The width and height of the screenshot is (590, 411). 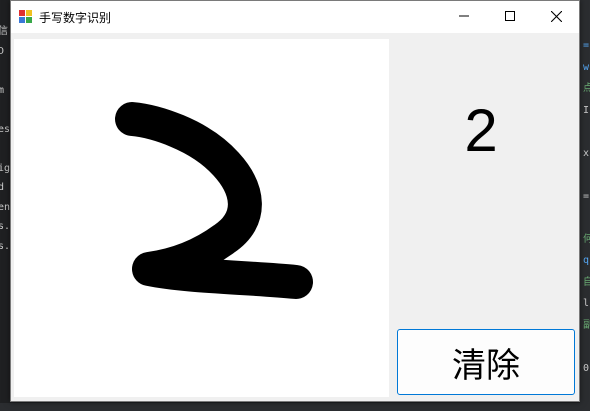 I want to click on app-icon, so click(x=26, y=17).